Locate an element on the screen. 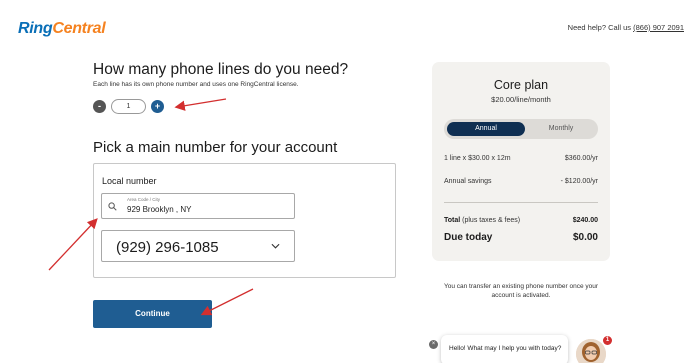 This screenshot has width=700, height=363. line-calc-label: 1 line x $30.00 x 12m is located at coordinates (477, 158).